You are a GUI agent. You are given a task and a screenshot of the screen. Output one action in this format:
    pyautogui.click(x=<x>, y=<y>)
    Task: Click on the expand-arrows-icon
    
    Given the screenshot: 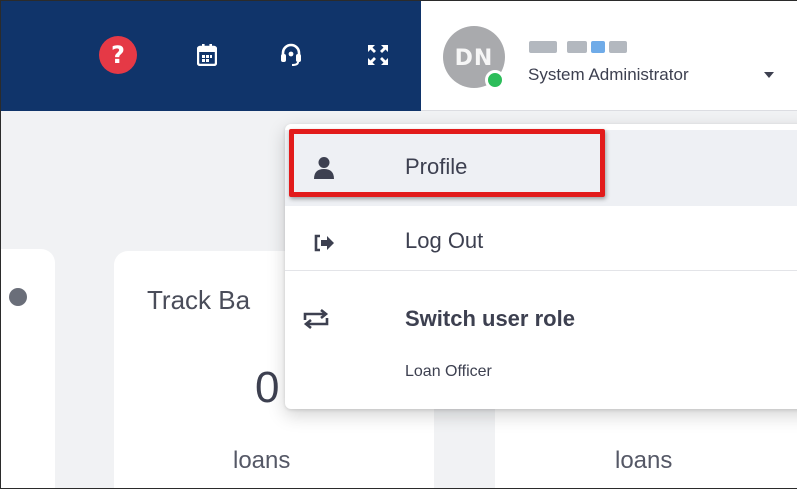 What is the action you would take?
    pyautogui.click(x=378, y=55)
    